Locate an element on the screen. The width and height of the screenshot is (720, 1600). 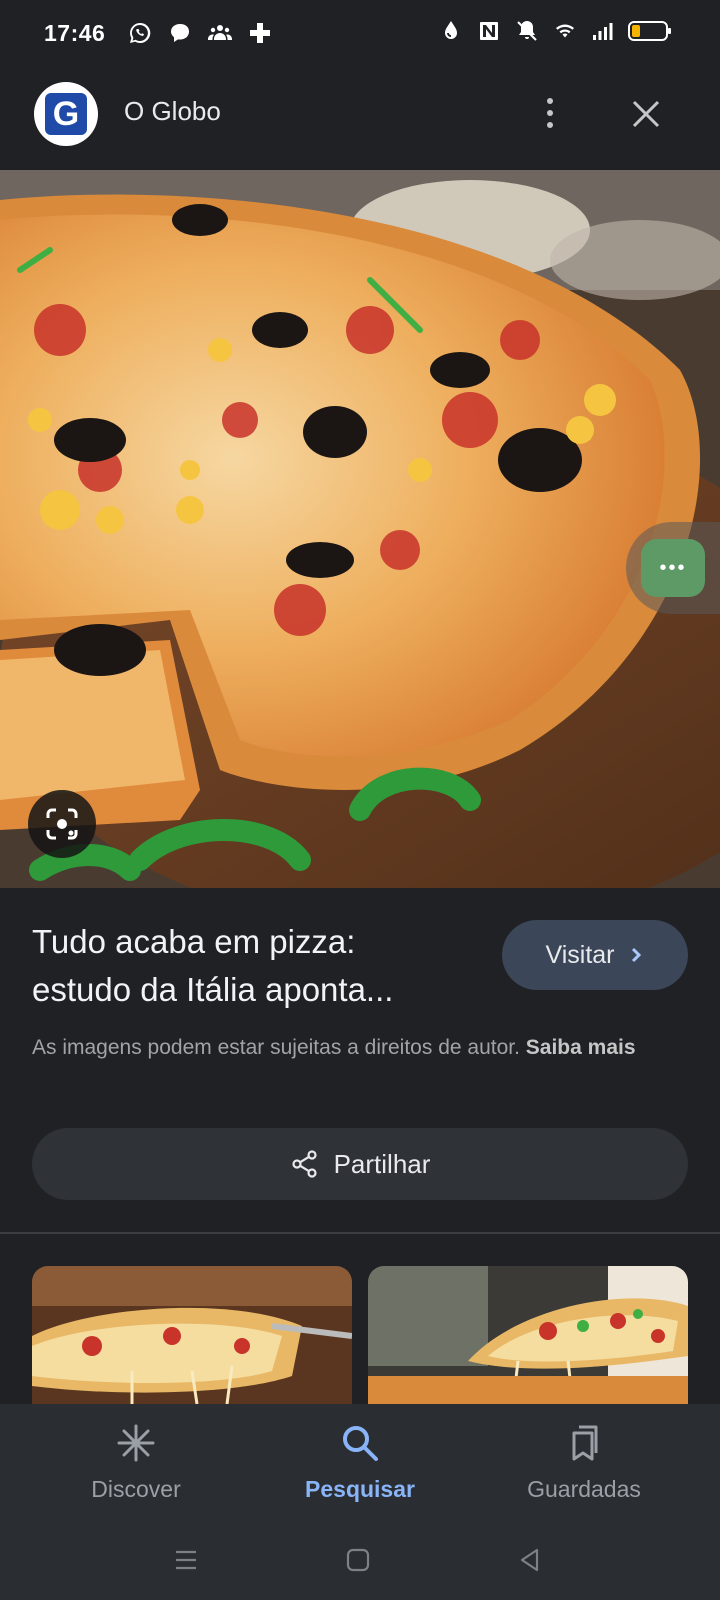
nfc-icon is located at coordinates (489, 31).